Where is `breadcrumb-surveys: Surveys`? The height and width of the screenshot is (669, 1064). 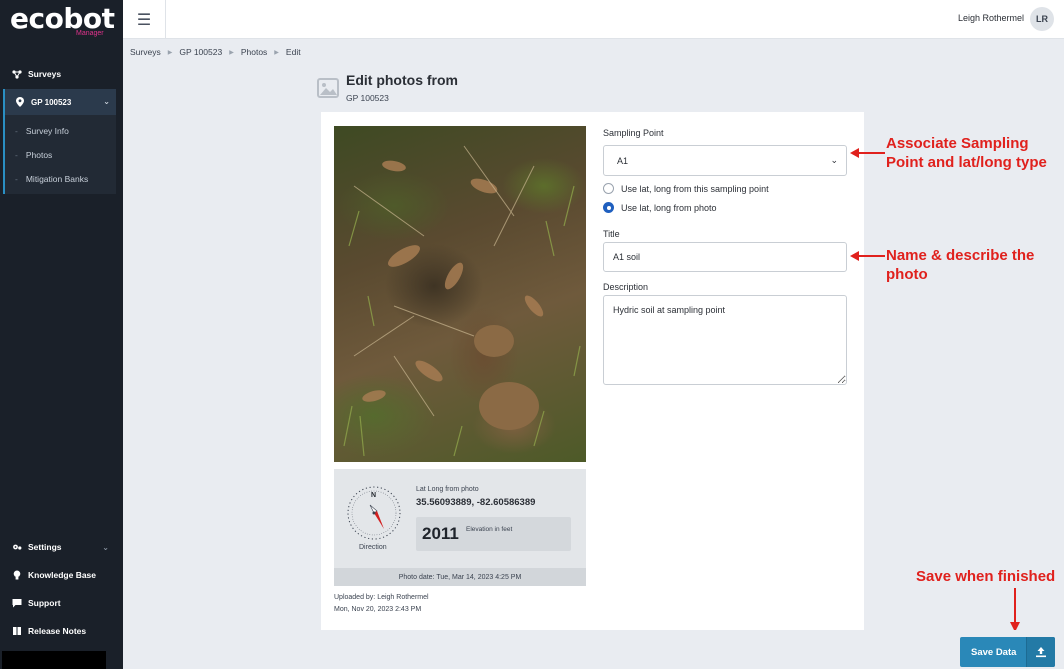
breadcrumb-surveys: Surveys is located at coordinates (145, 52).